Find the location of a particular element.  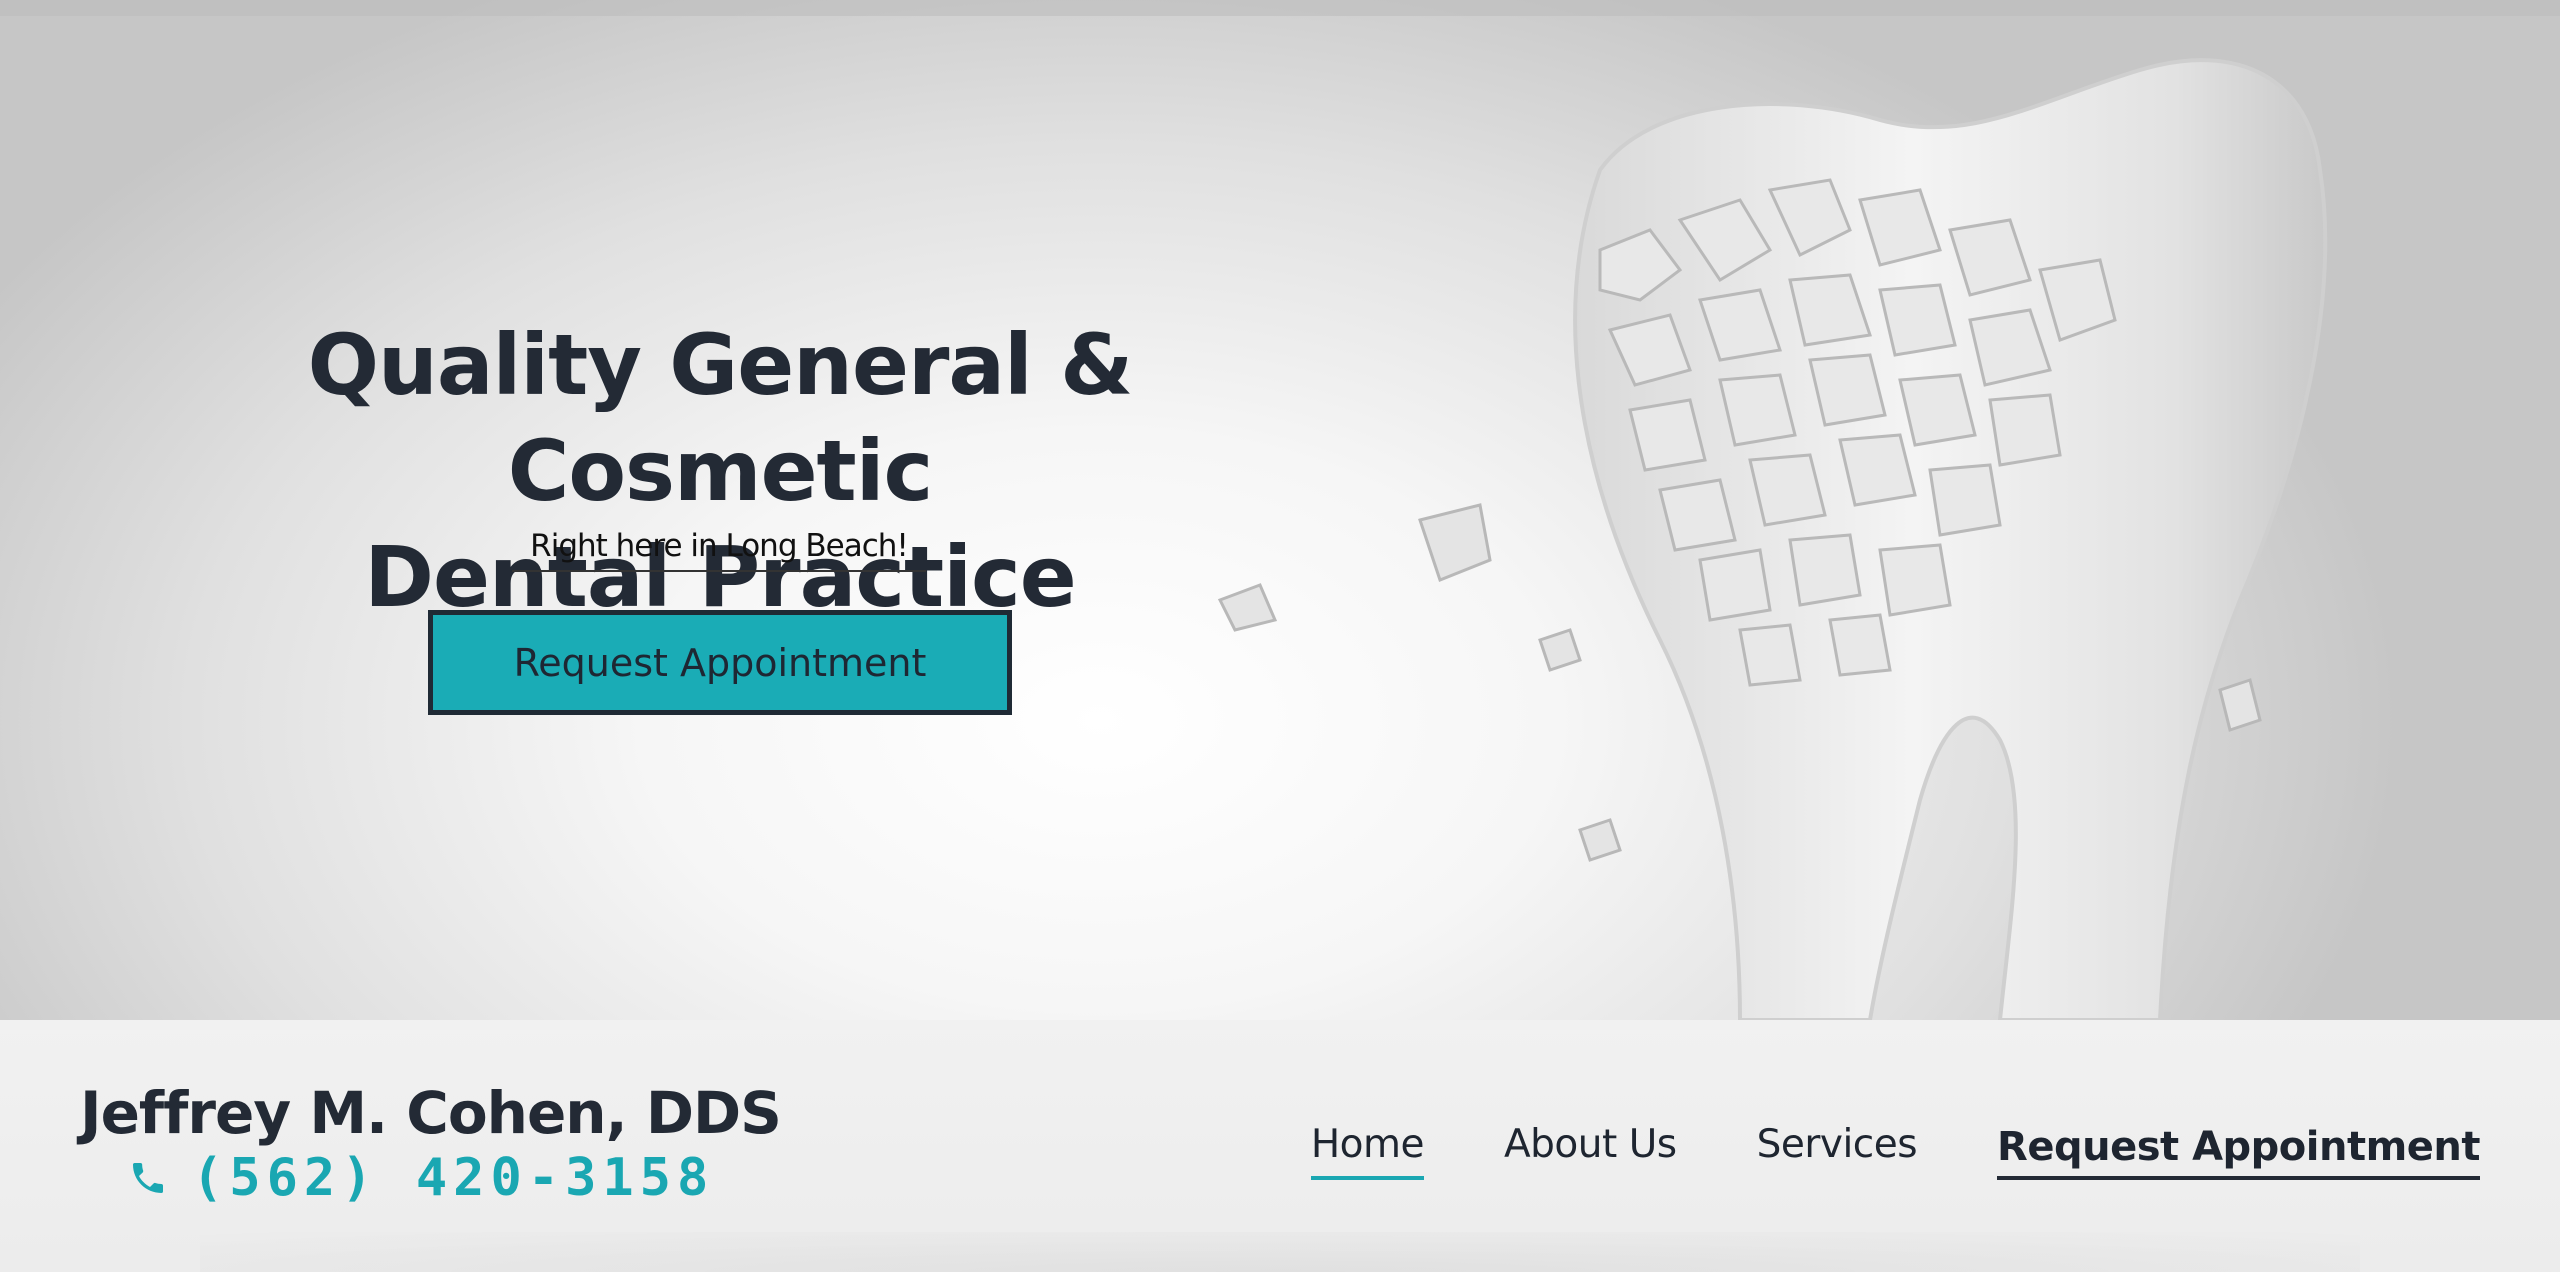

hero-headline-line1: Quality General & Cosmetic is located at coordinates (720, 418).